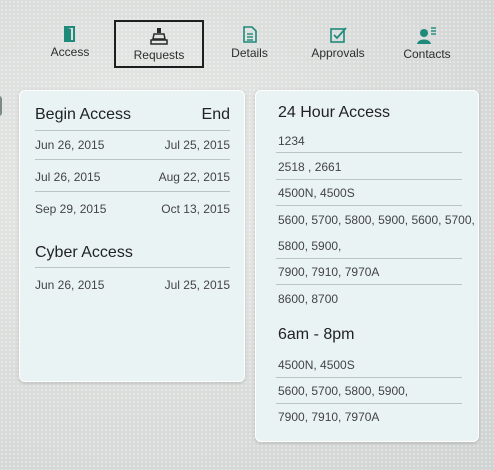  What do you see at coordinates (132, 209) in the screenshot?
I see `access-row: Sep 29, 2015 Oct 13, 2015` at bounding box center [132, 209].